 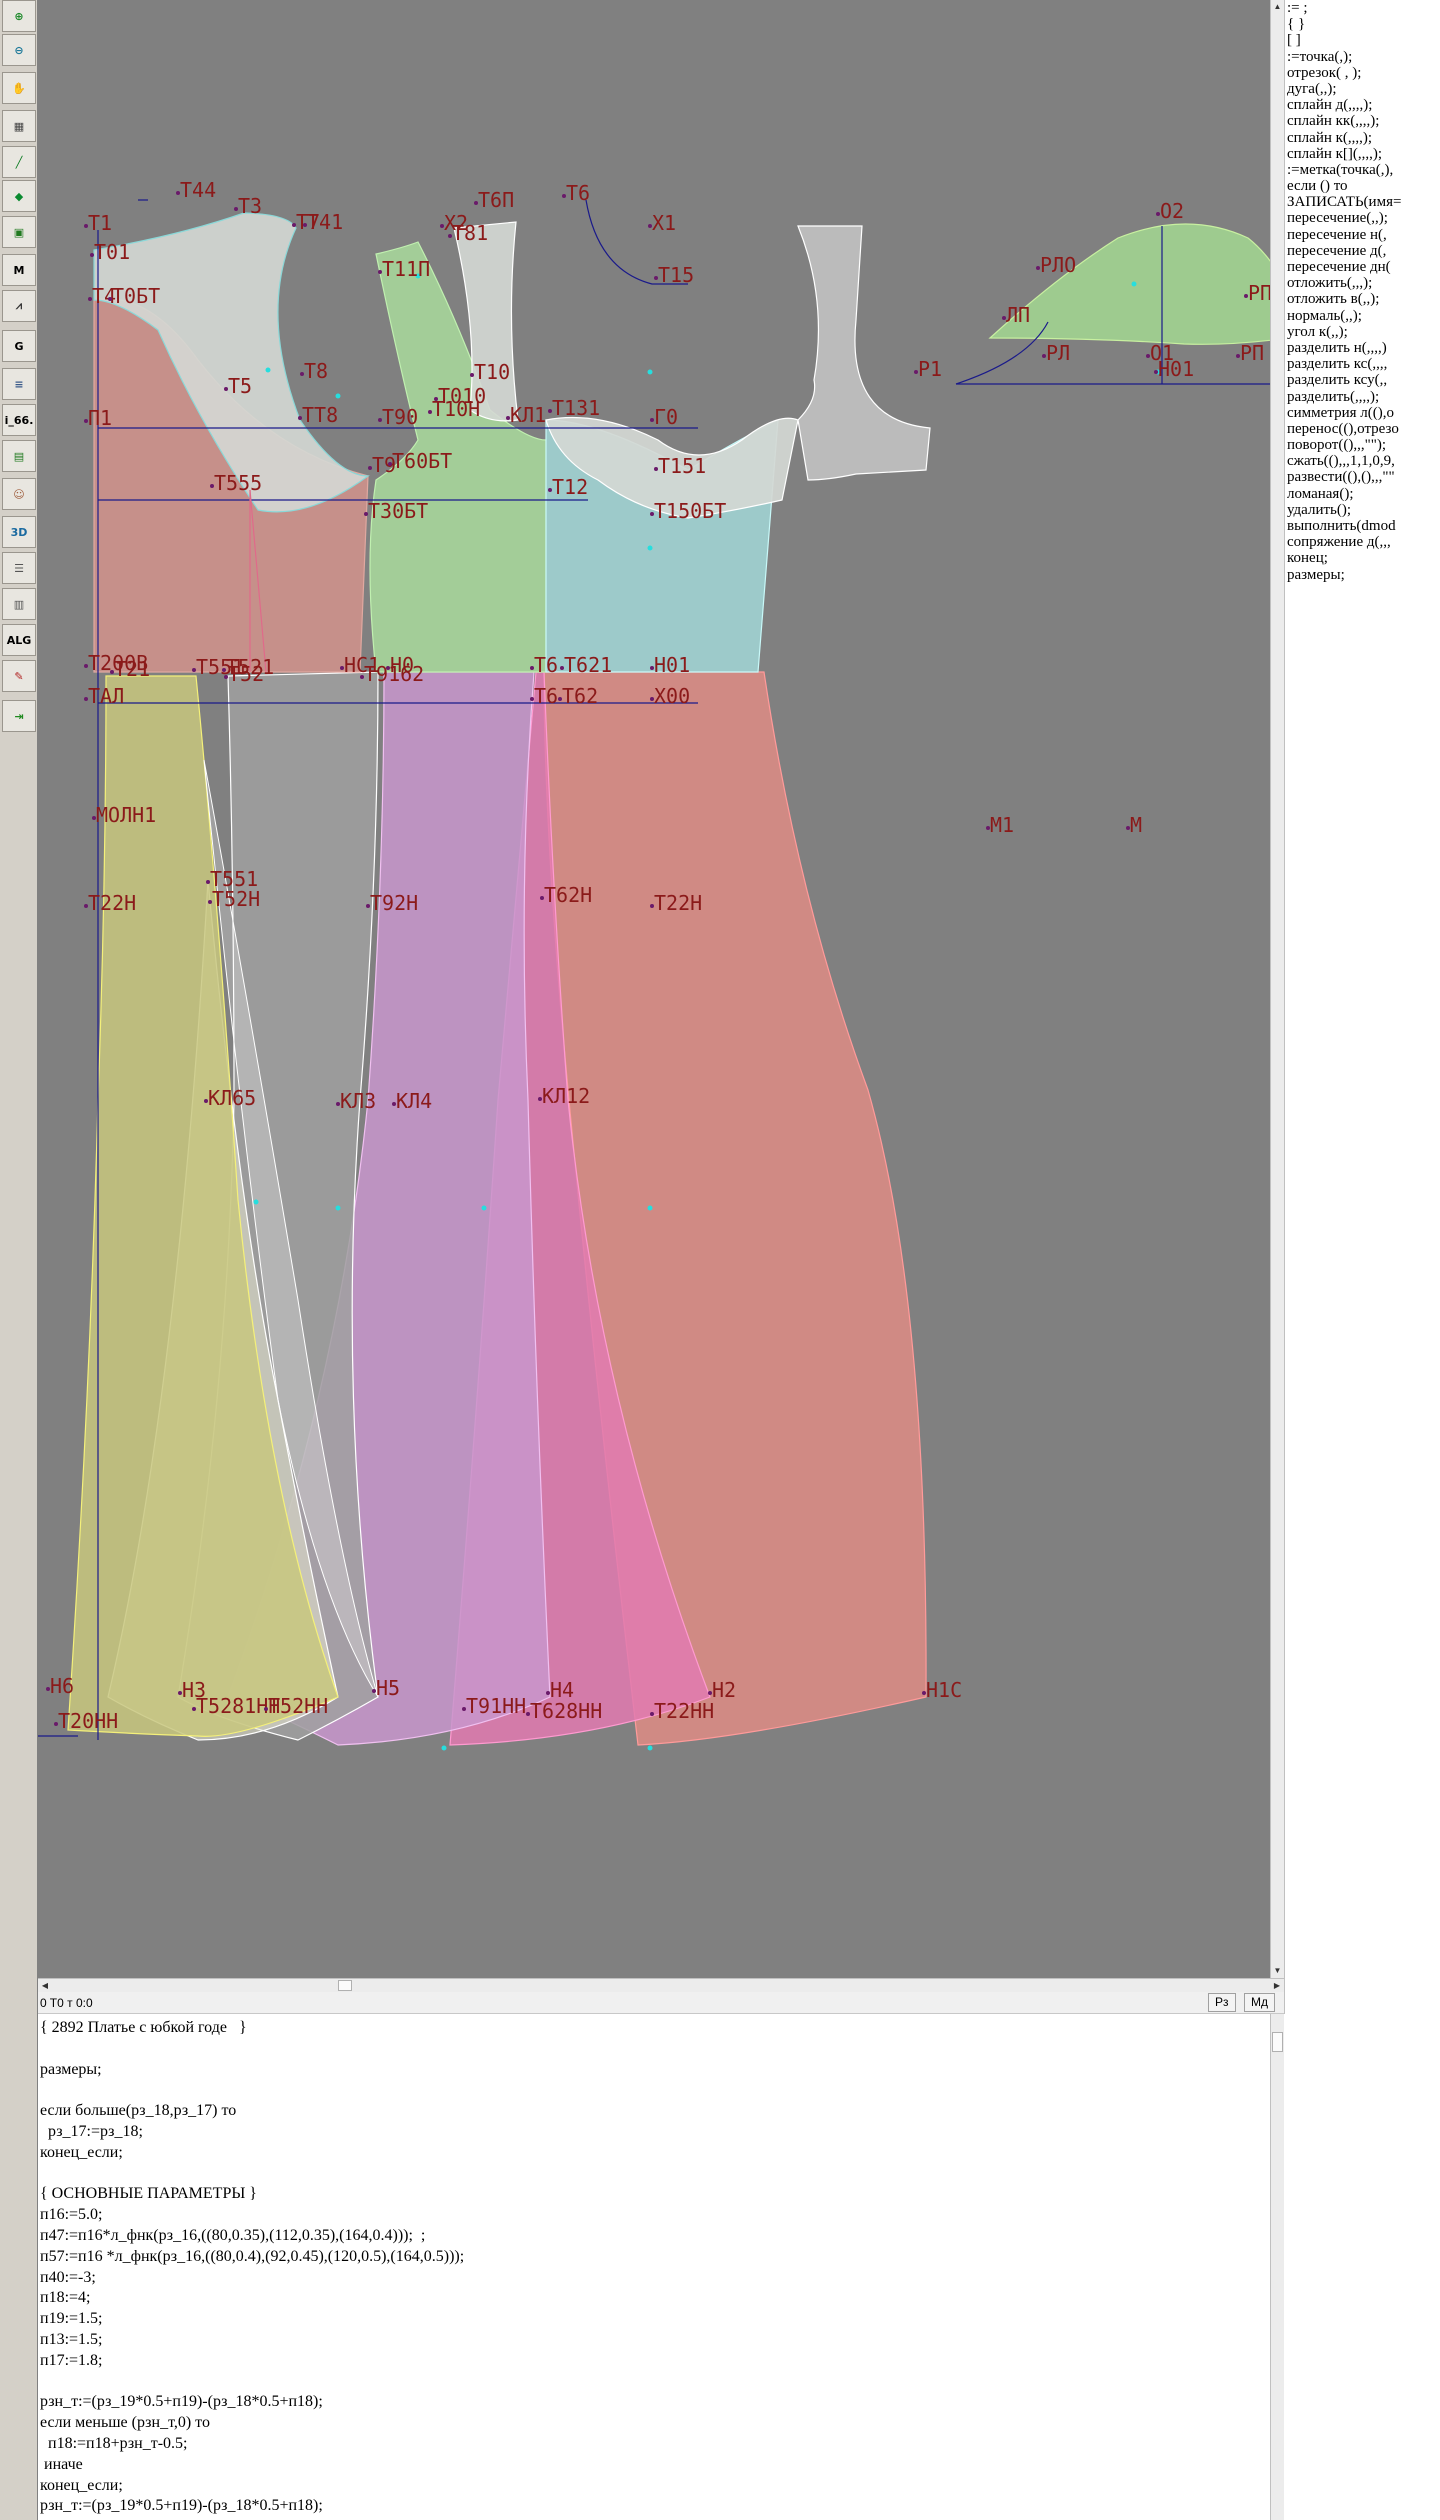 What do you see at coordinates (106, 696) in the screenshot?
I see `point-label: TАЛ` at bounding box center [106, 696].